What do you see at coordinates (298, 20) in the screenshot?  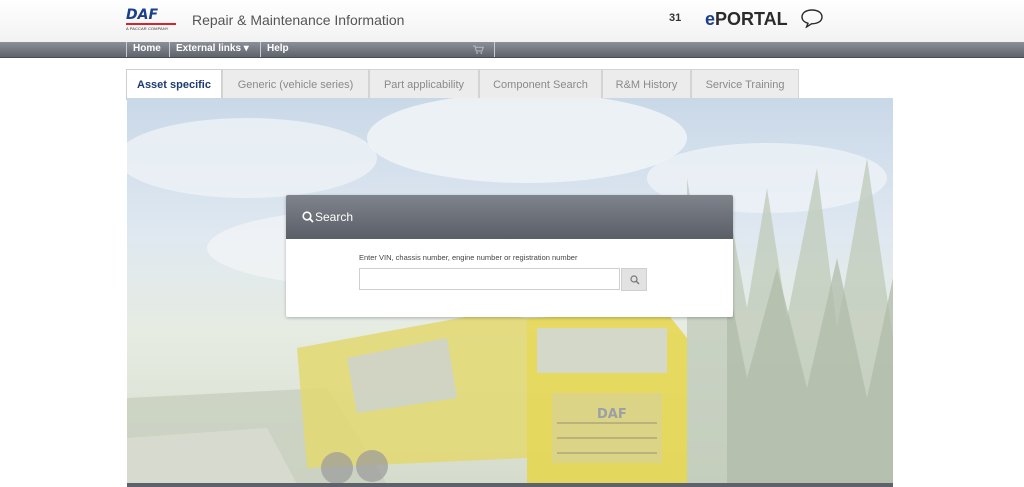 I see `app-title: Repair & Maintenance Information` at bounding box center [298, 20].